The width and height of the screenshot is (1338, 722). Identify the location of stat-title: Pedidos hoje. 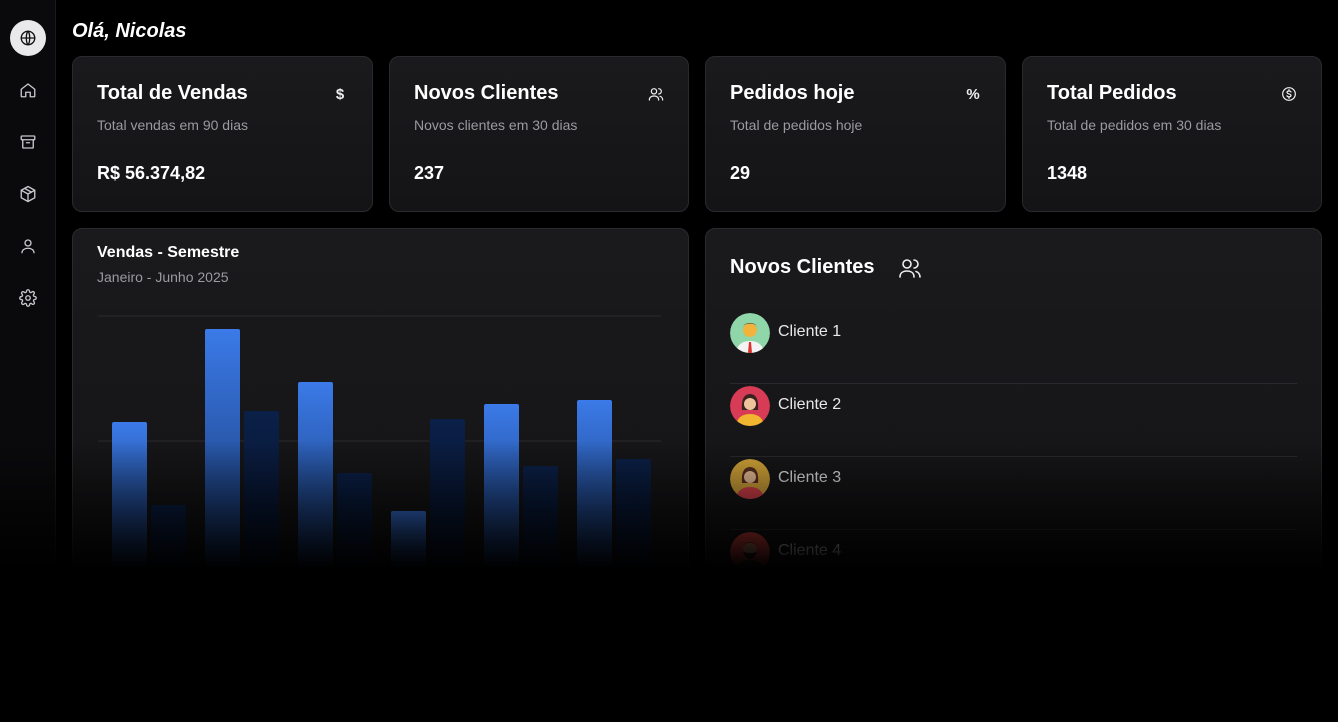
(792, 93).